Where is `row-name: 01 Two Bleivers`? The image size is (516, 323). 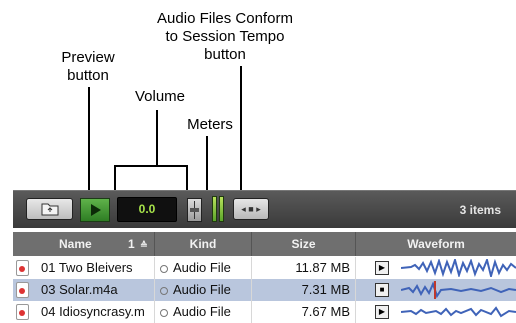
row-name: 01 Two Bleivers is located at coordinates (98, 268).